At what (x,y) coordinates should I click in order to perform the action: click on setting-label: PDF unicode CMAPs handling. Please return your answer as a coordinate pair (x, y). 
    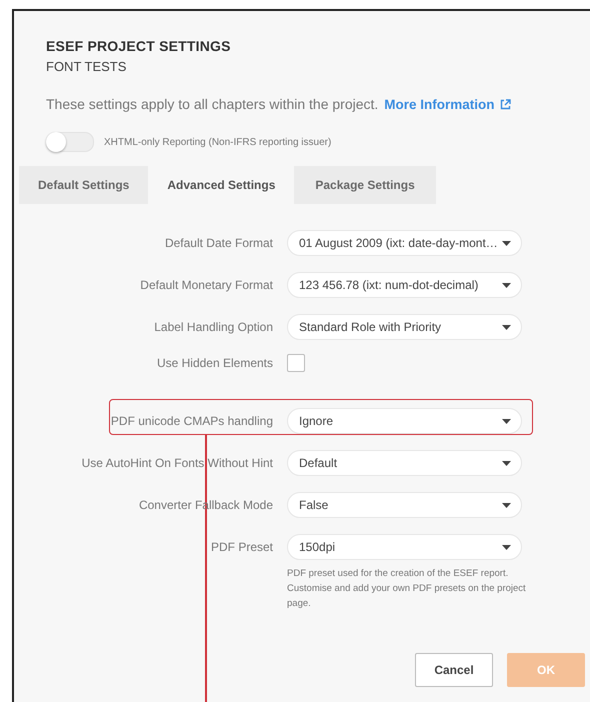
    Looking at the image, I should click on (191, 421).